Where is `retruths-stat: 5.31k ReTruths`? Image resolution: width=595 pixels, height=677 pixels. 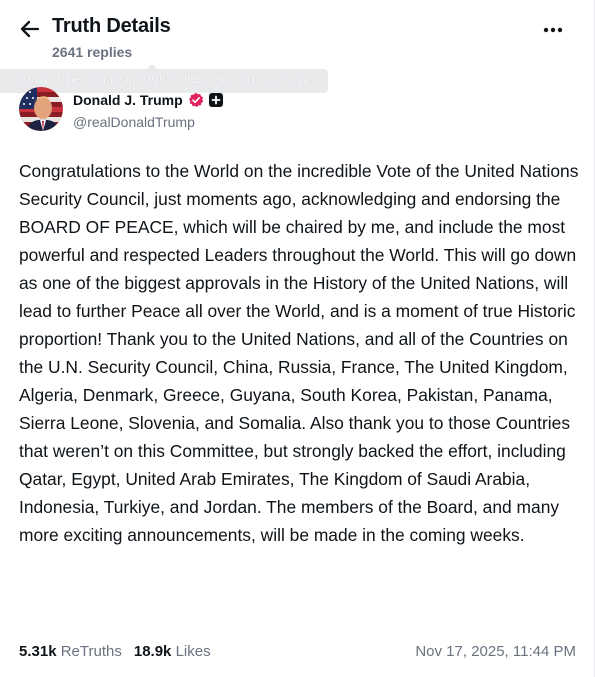 retruths-stat: 5.31k ReTruths is located at coordinates (70, 651).